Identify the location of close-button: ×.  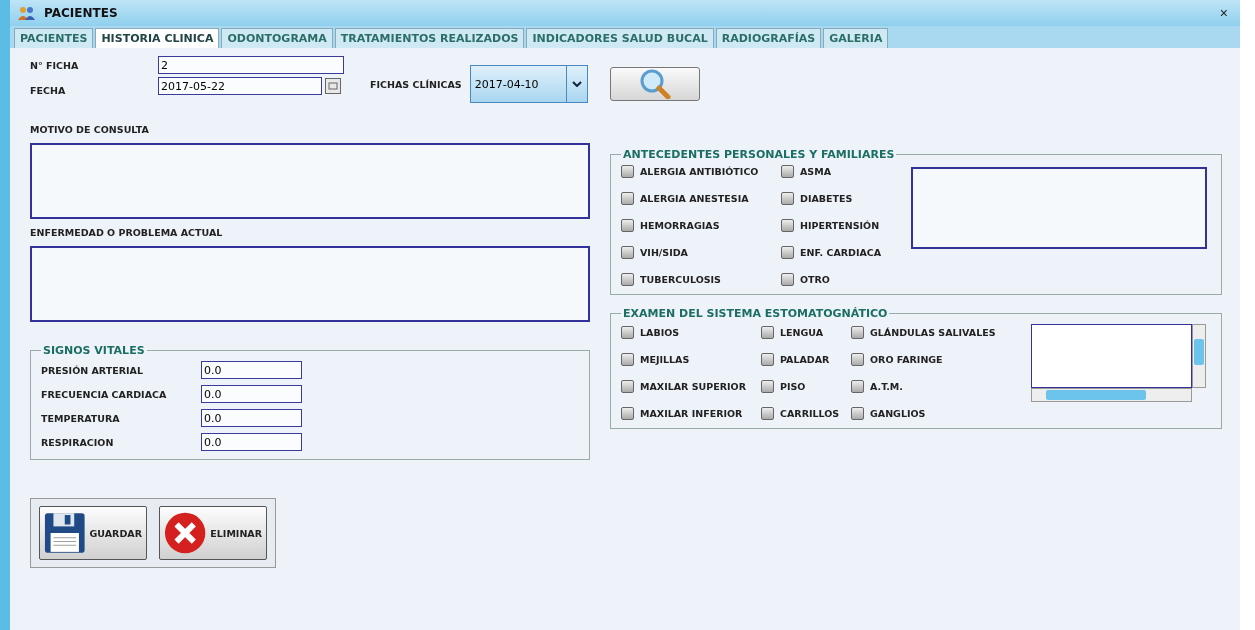
(1223, 13).